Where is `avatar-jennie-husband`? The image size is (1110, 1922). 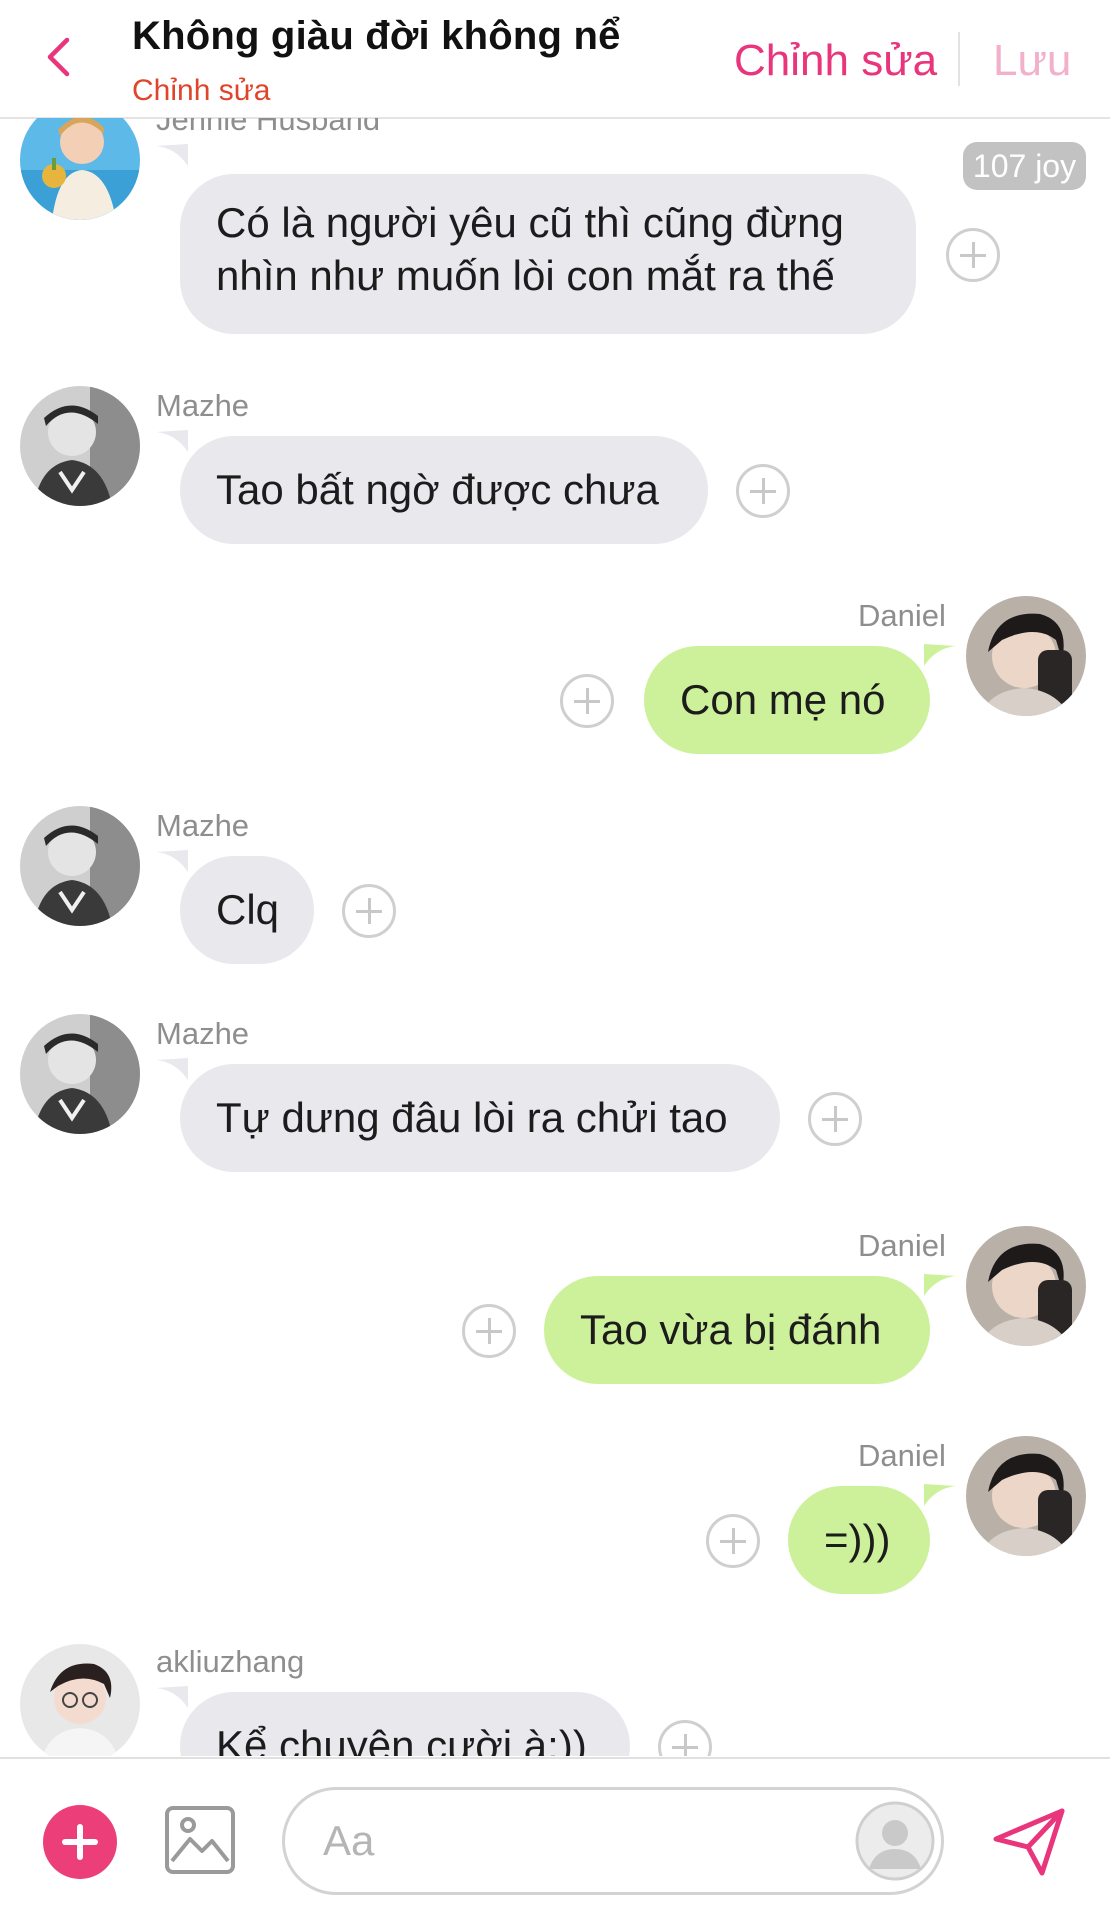
avatar-jennie-husband is located at coordinates (80, 169).